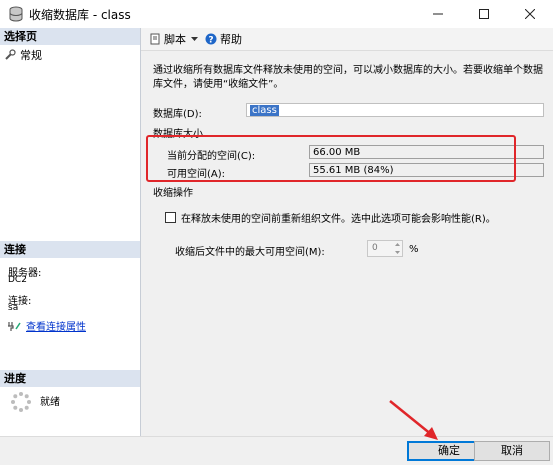 The height and width of the screenshot is (465, 553). What do you see at coordinates (13, 308) in the screenshot?
I see `connection-value: sa` at bounding box center [13, 308].